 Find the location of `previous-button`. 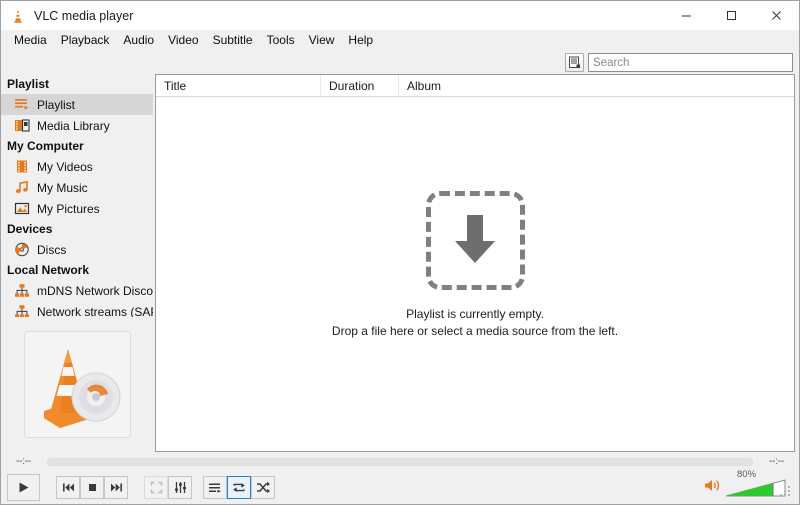

previous-button is located at coordinates (68, 487).